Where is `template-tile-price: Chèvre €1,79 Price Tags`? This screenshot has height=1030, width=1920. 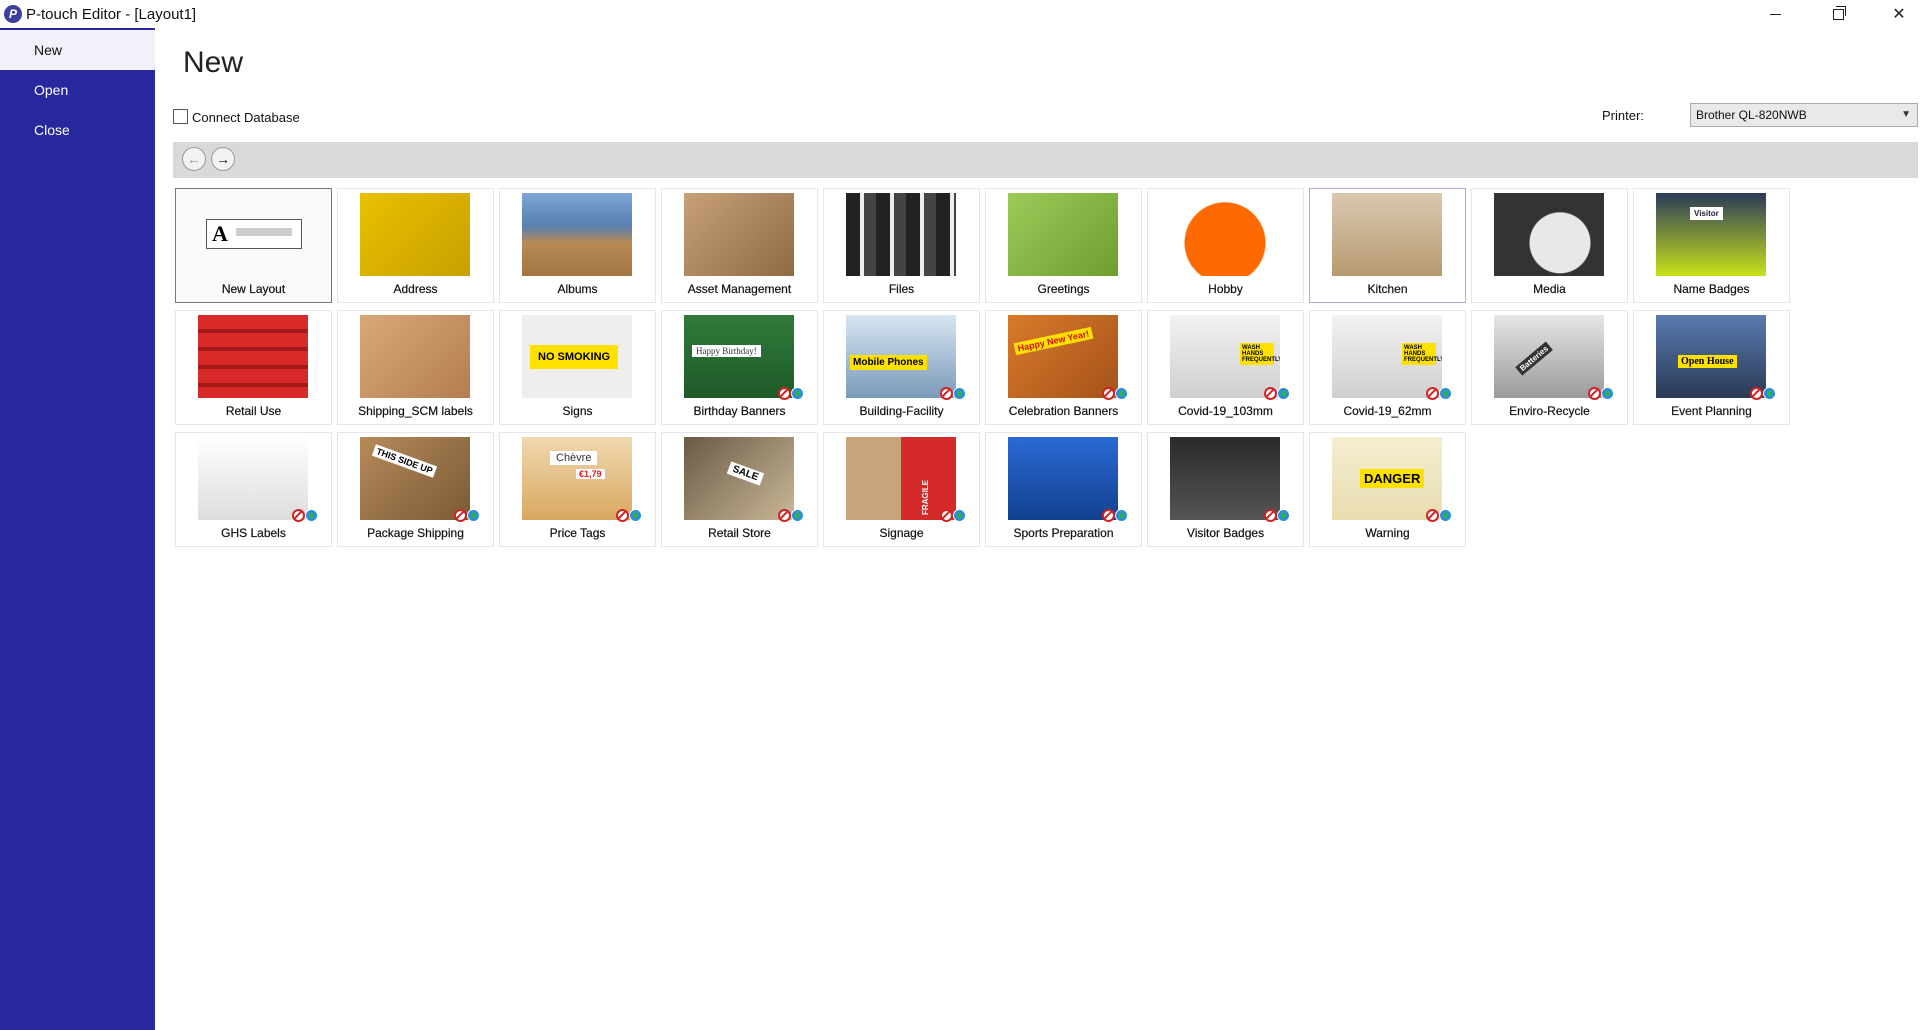 template-tile-price: Chèvre €1,79 Price Tags is located at coordinates (577, 489).